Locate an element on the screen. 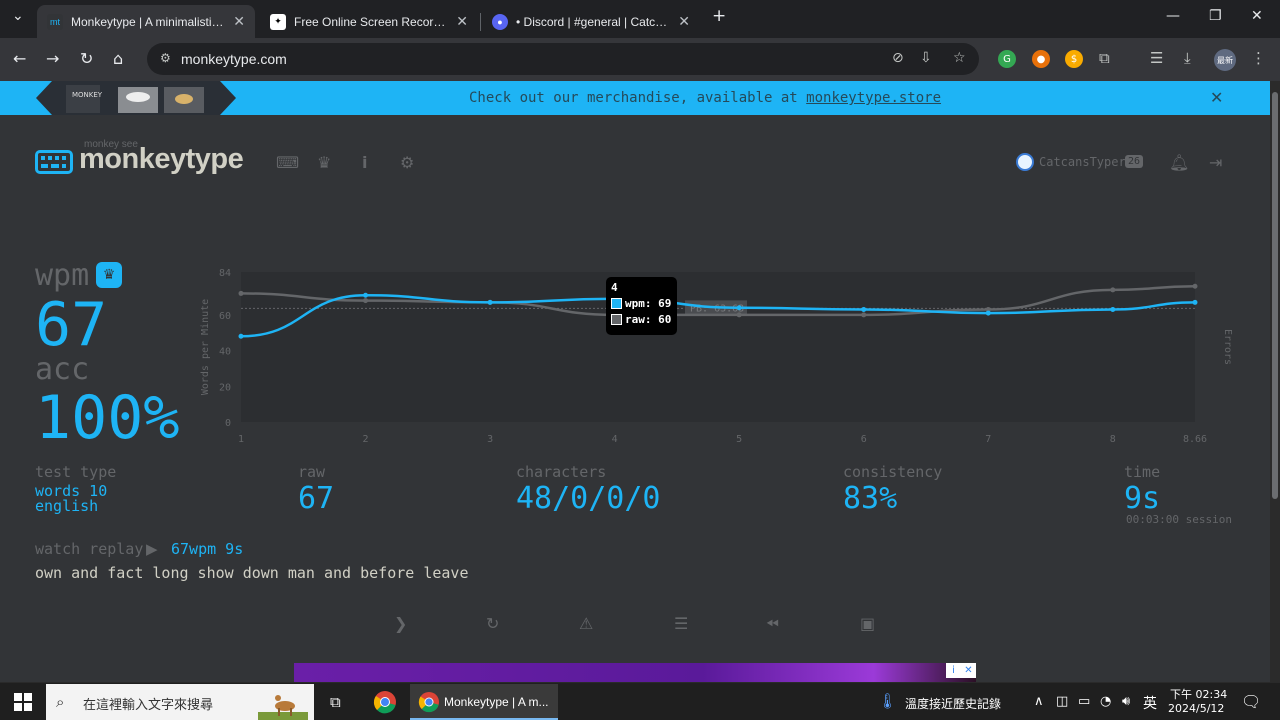 The height and width of the screenshot is (720, 1280). install-app-icon: ⇩ is located at coordinates (926, 58).